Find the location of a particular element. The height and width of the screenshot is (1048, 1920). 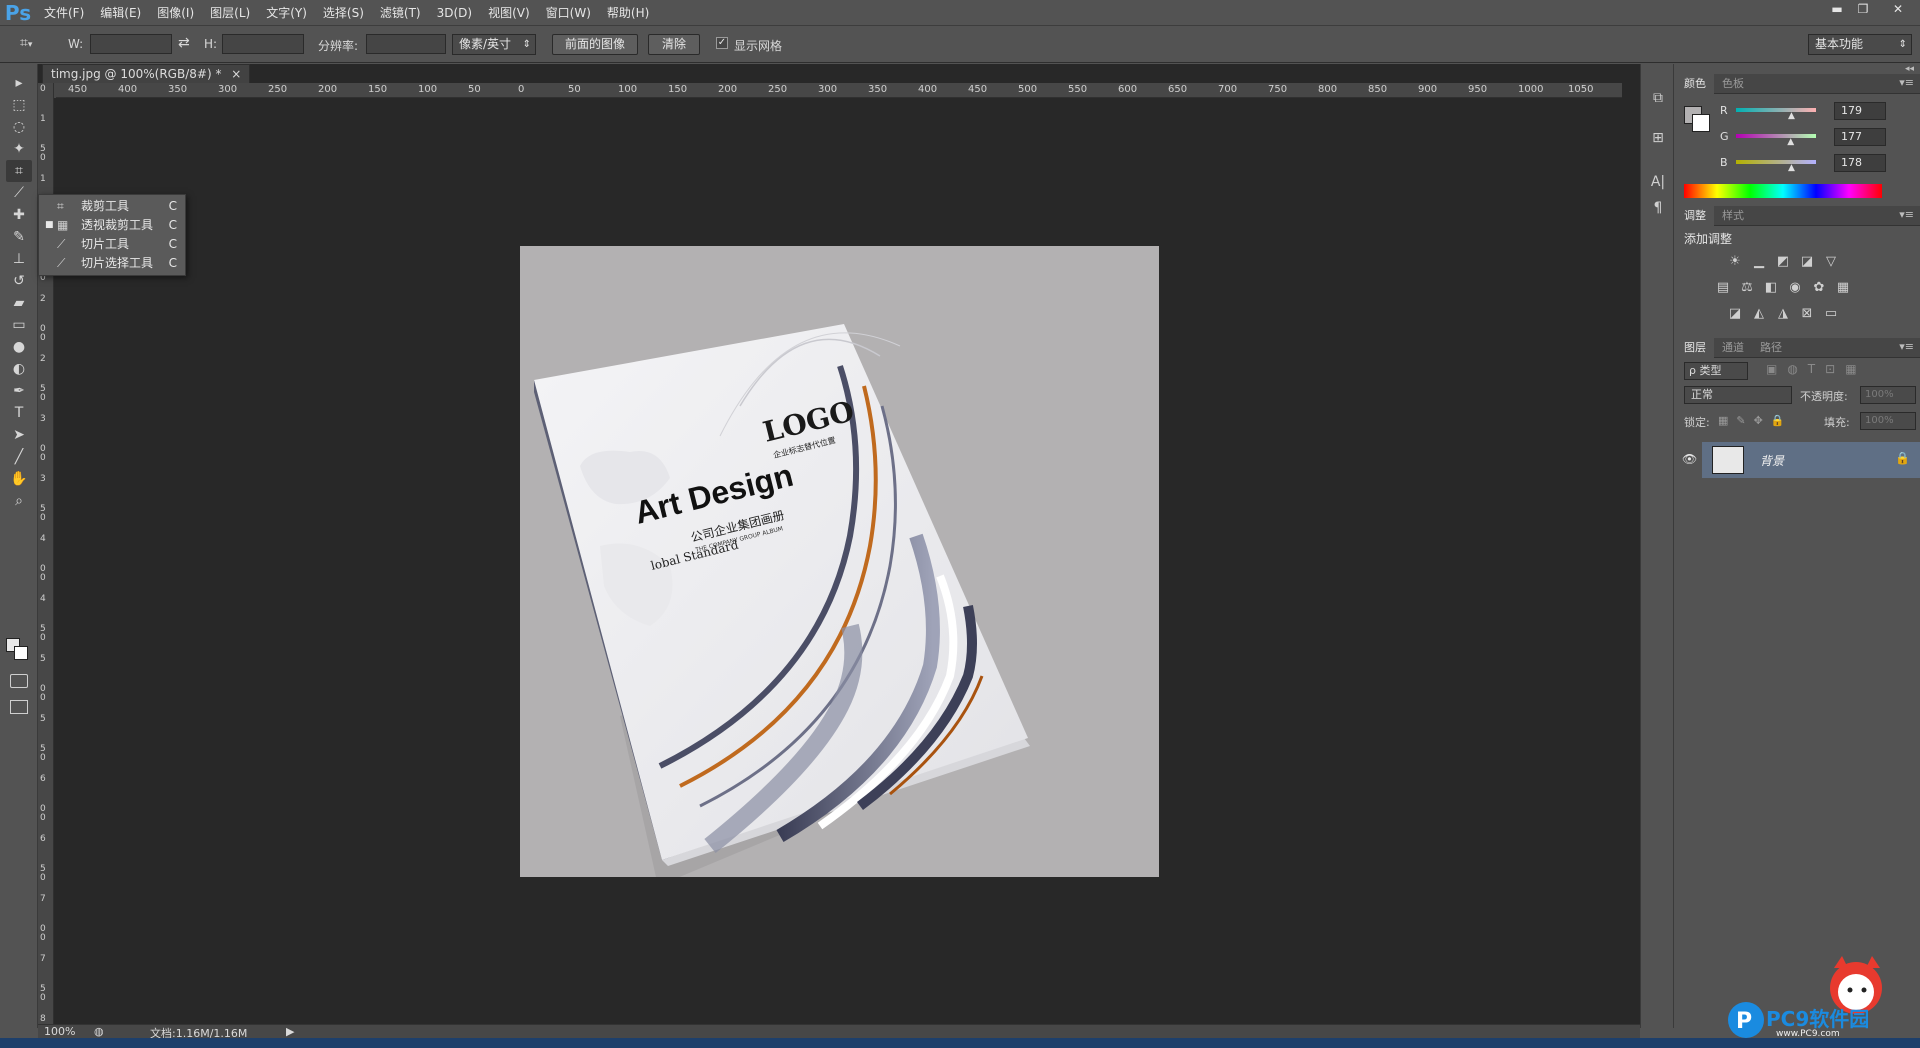

blend-mode-select: 正常 is located at coordinates (1738, 395).